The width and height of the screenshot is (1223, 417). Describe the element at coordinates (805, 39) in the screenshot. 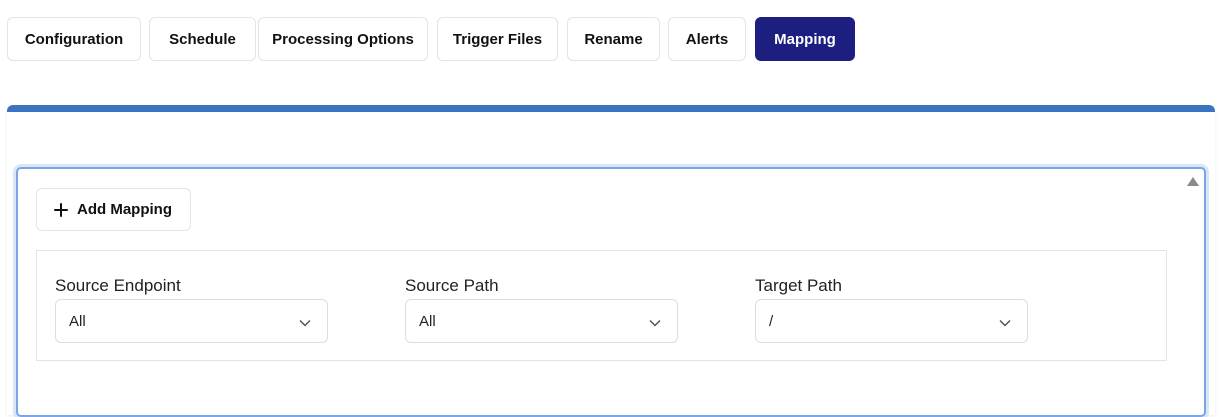

I see `tab-mapping: Mapping` at that location.